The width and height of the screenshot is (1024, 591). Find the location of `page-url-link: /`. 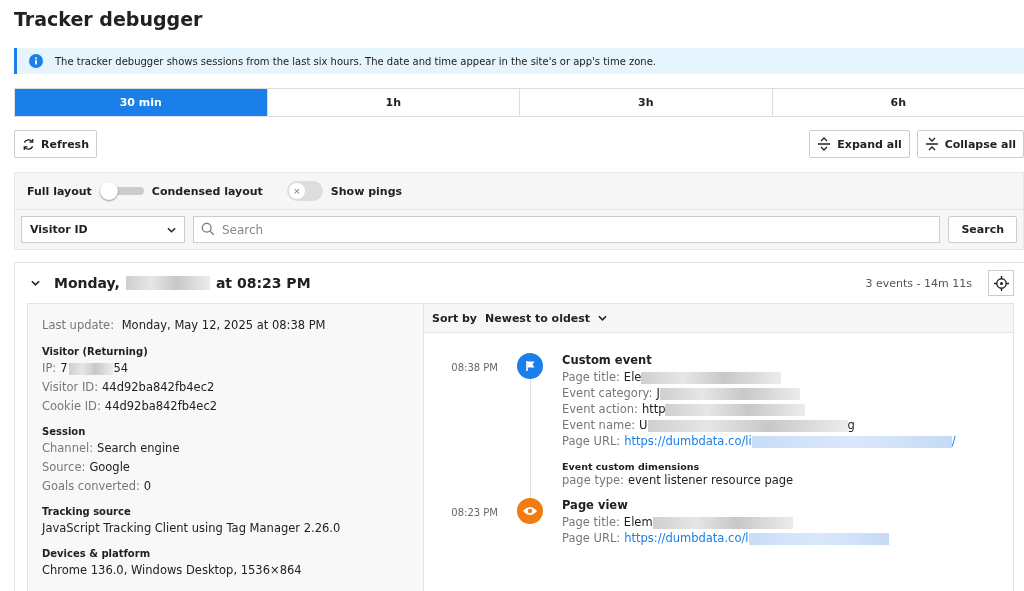

page-url-link: / is located at coordinates (953, 441).